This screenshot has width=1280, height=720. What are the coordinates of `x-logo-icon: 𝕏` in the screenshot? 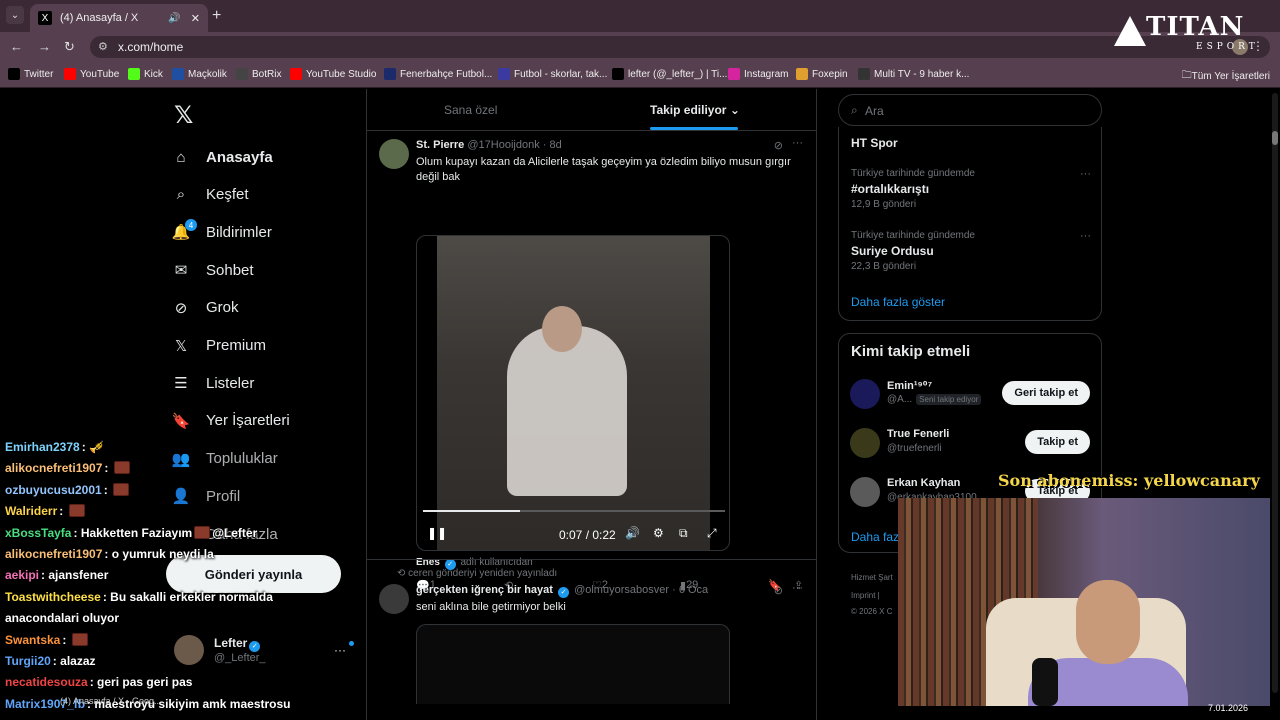 It's located at (183, 115).